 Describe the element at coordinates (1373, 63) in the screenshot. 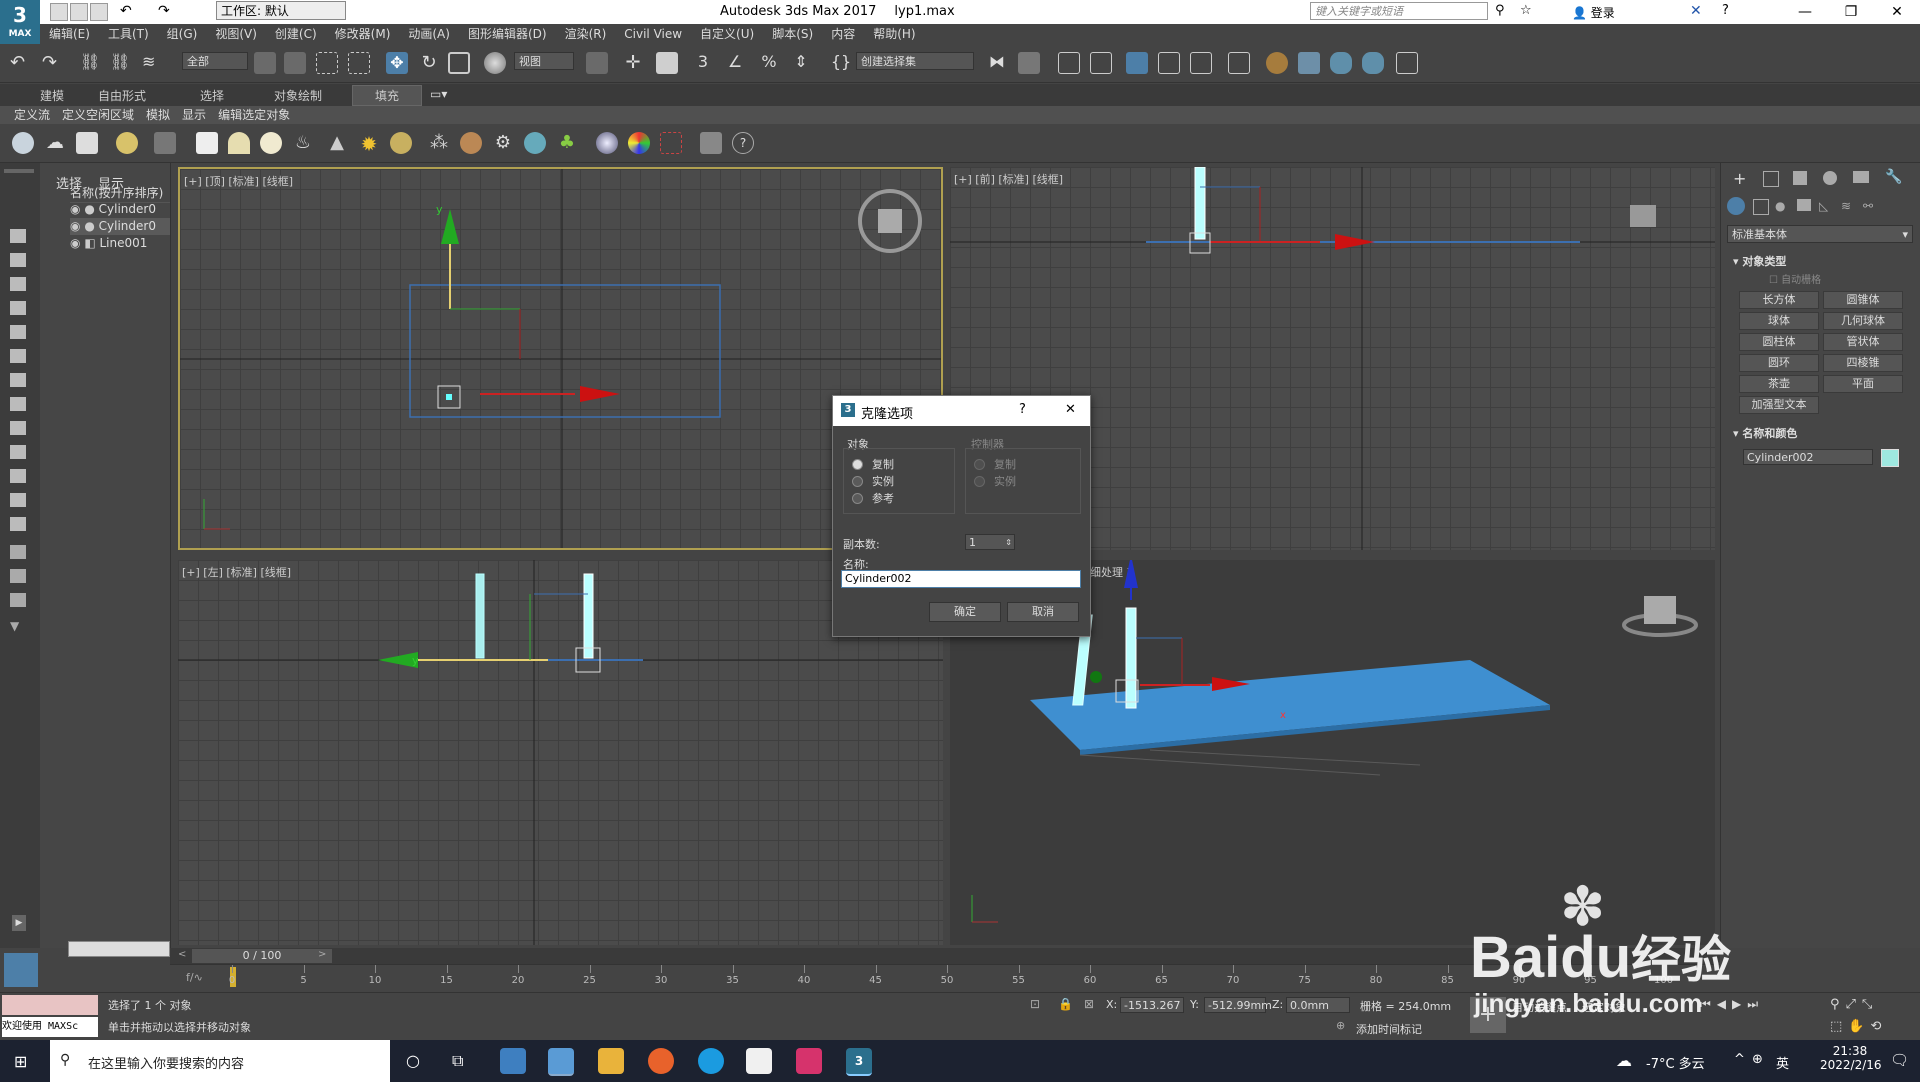

I see `render-cloud-icon` at that location.